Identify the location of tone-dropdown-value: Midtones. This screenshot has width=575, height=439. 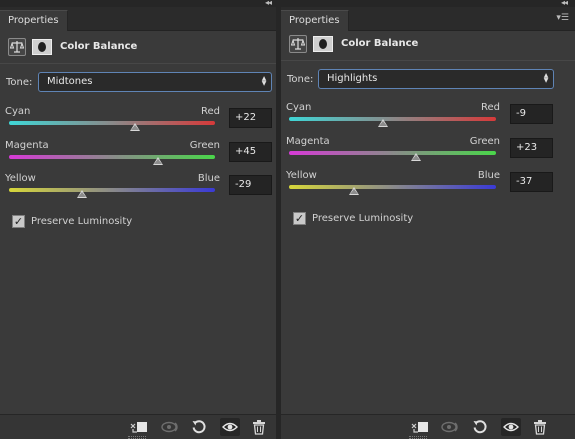
(70, 81).